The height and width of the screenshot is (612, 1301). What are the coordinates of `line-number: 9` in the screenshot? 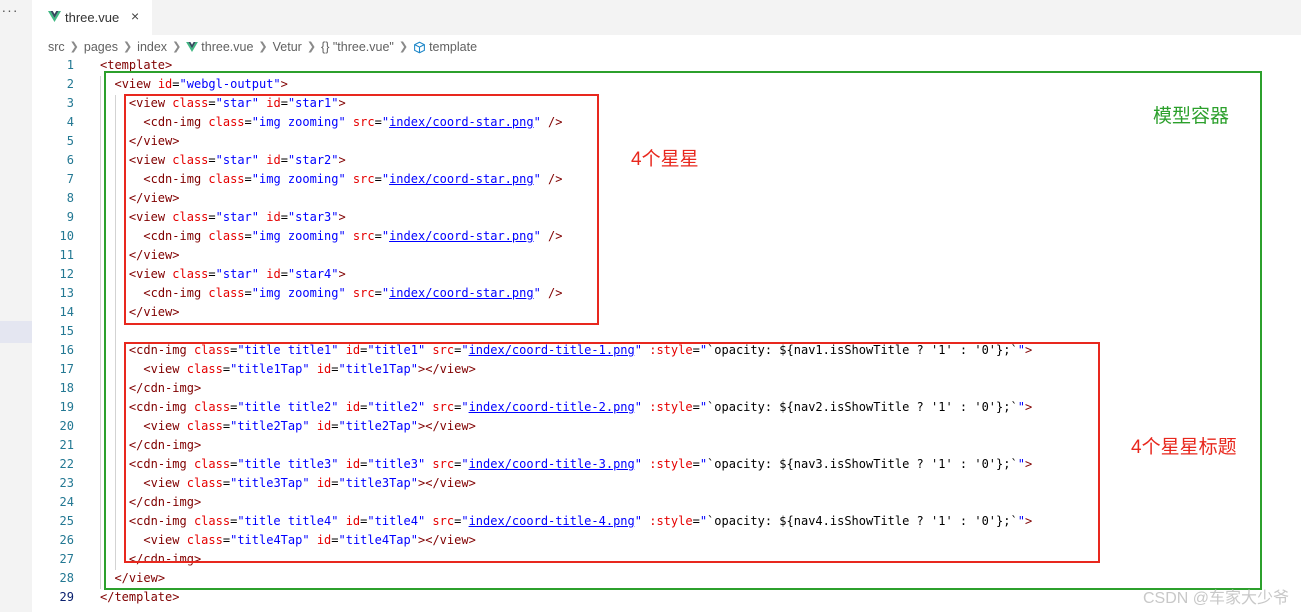 It's located at (70, 217).